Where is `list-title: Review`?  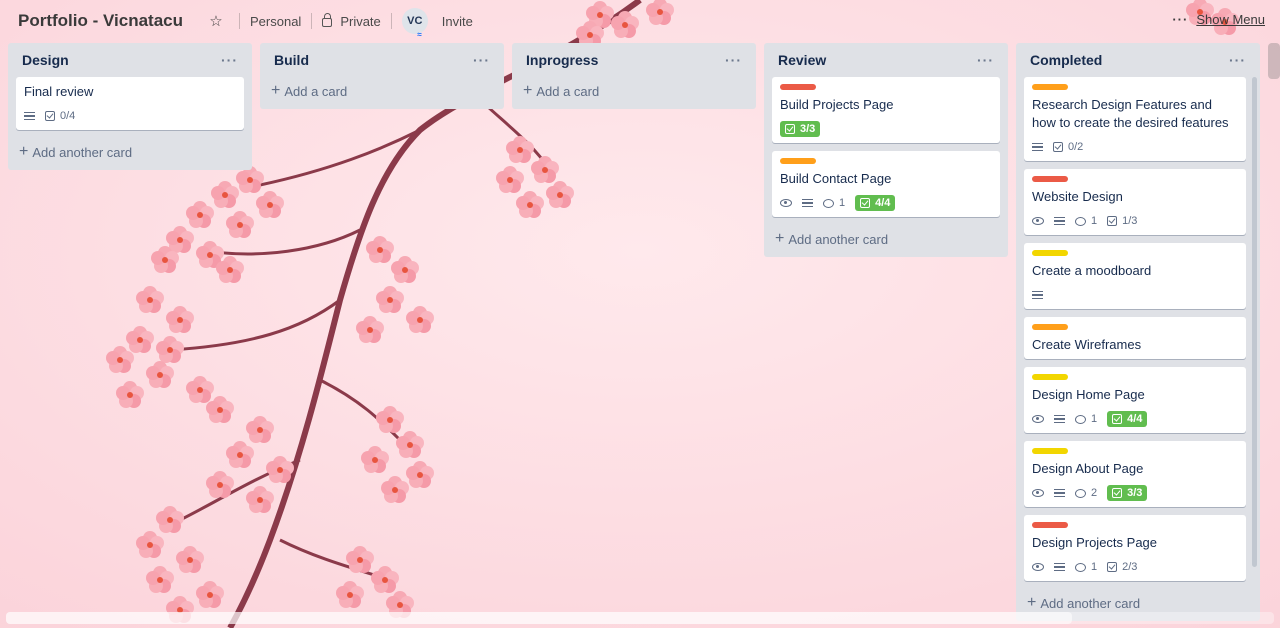 list-title: Review is located at coordinates (802, 60).